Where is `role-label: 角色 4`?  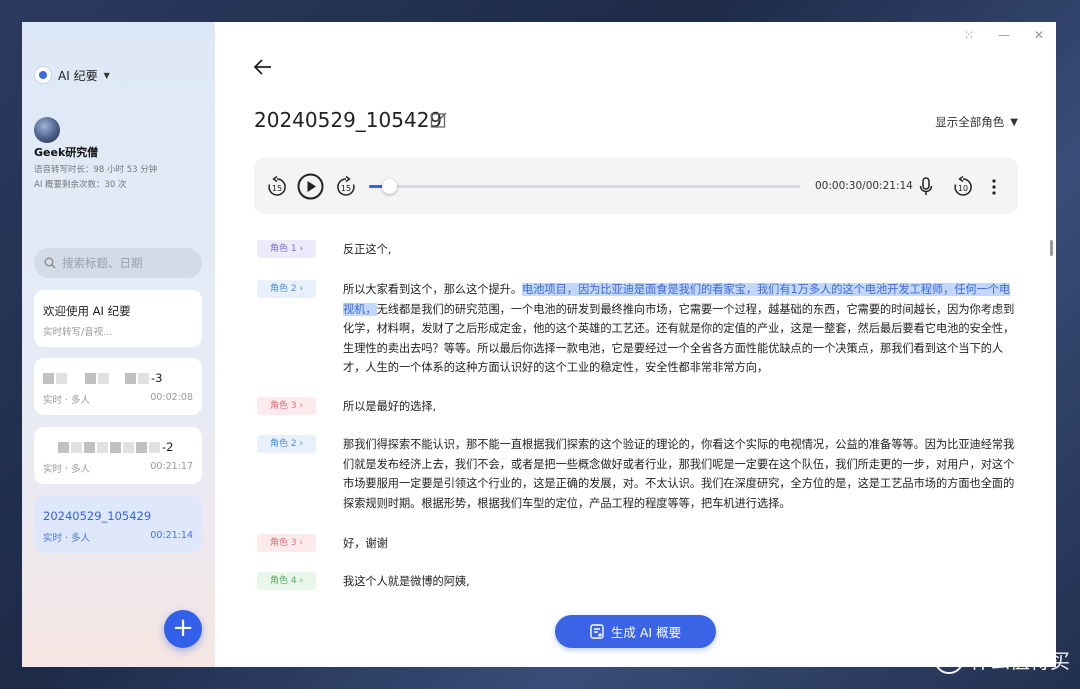 role-label: 角色 4 is located at coordinates (283, 581).